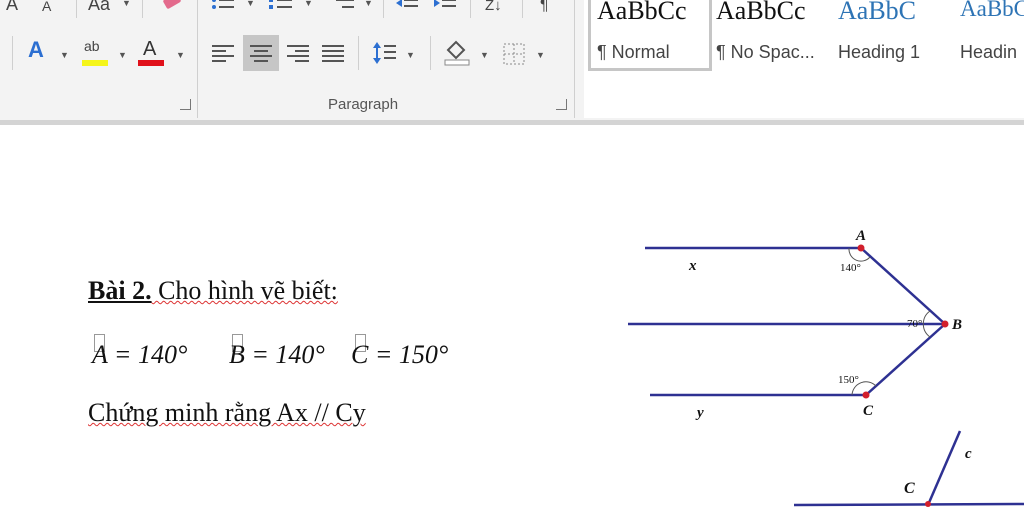 This screenshot has width=1024, height=507. Describe the element at coordinates (868, 411) in the screenshot. I see `label-c: C` at that location.